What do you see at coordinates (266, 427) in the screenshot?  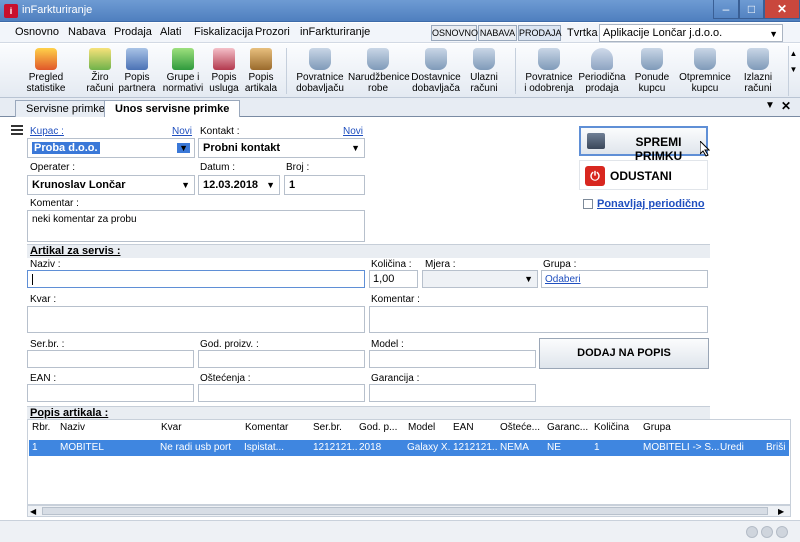 I see `col-header: Komentar` at bounding box center [266, 427].